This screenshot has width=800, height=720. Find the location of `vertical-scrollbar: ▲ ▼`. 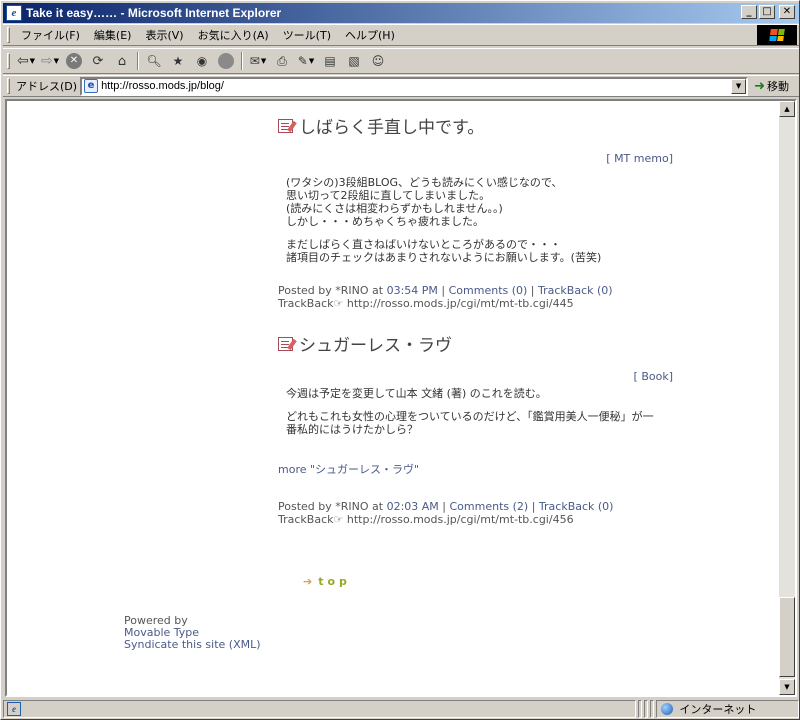

vertical-scrollbar: ▲ ▼ is located at coordinates (787, 398).